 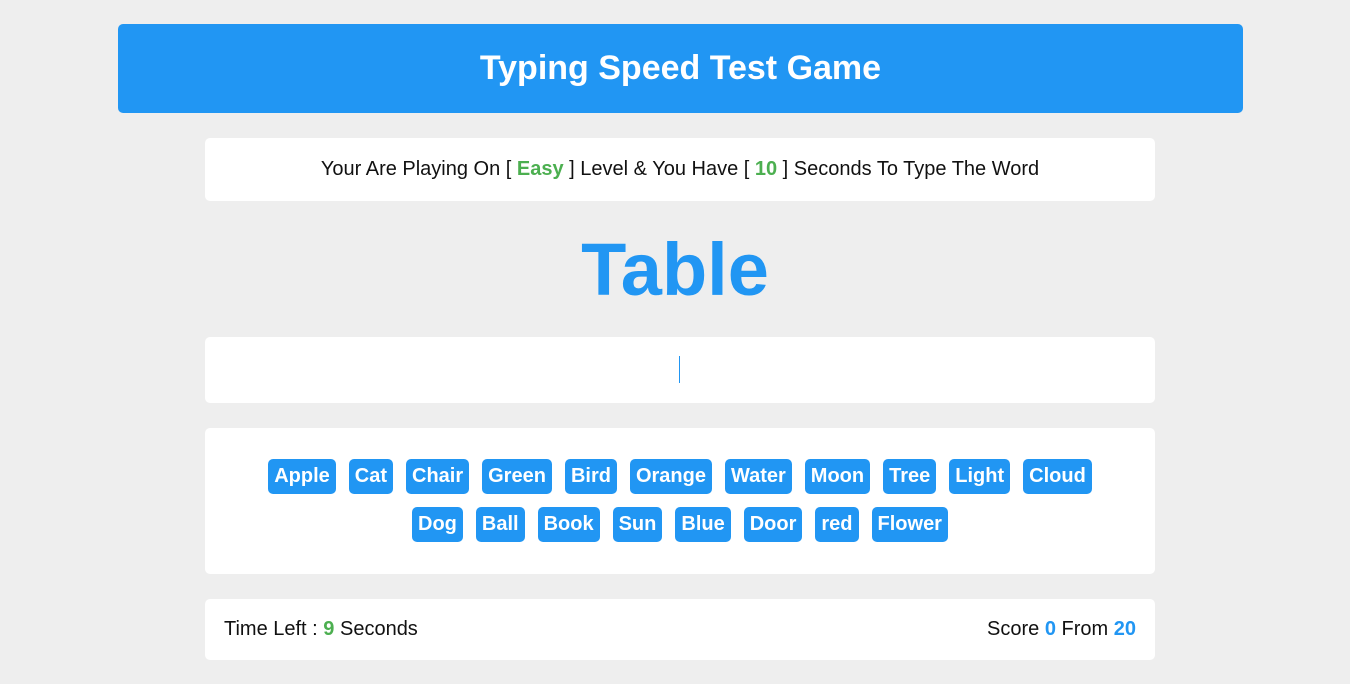 I want to click on score-total: 20, so click(x=1124, y=629).